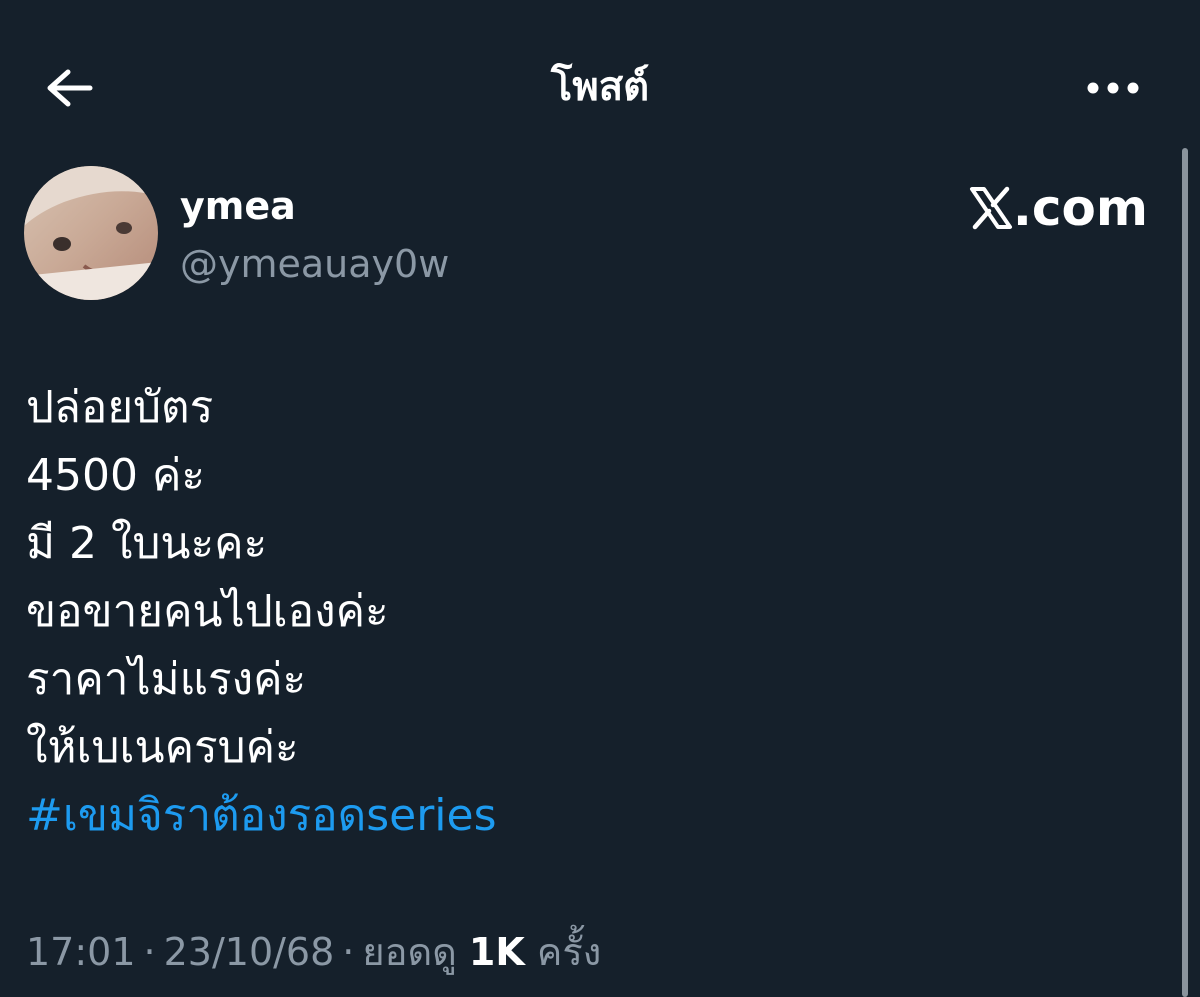 The height and width of the screenshot is (997, 1200). I want to click on avatar, so click(91, 233).